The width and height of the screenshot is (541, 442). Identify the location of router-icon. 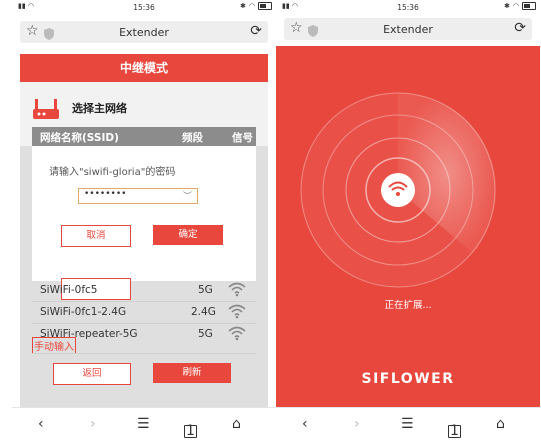
(46, 109).